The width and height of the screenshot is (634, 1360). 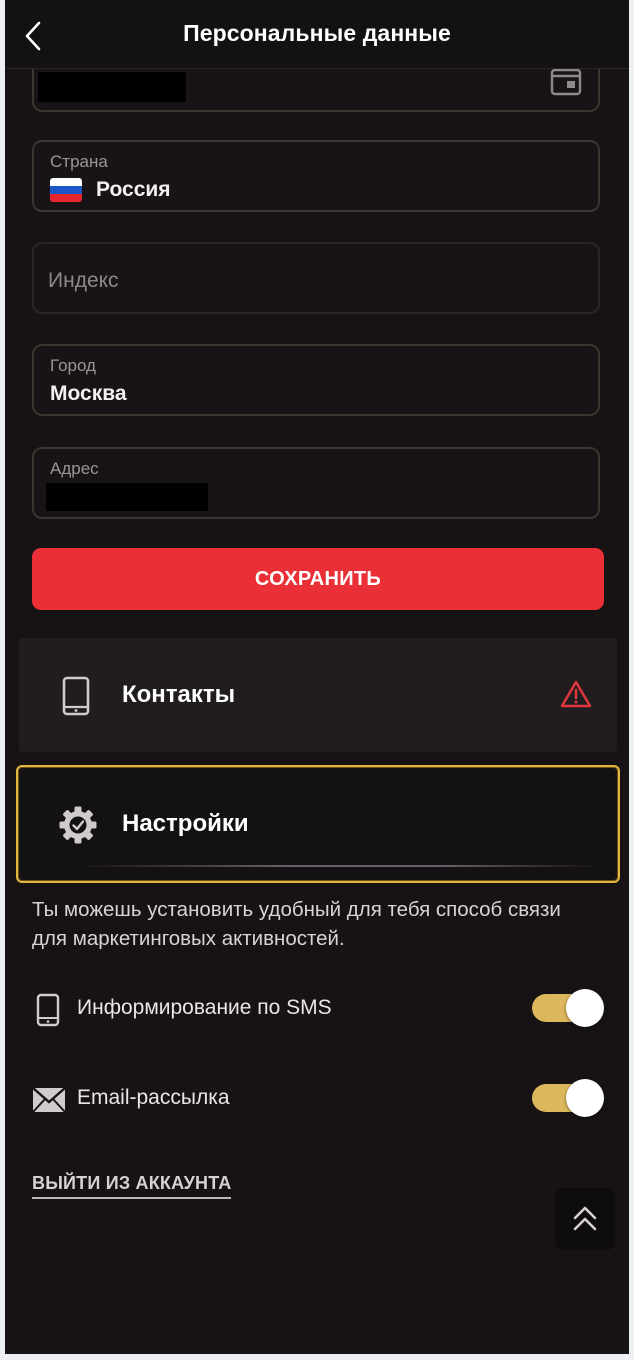 I want to click on scroll-to-top-button, so click(x=585, y=1219).